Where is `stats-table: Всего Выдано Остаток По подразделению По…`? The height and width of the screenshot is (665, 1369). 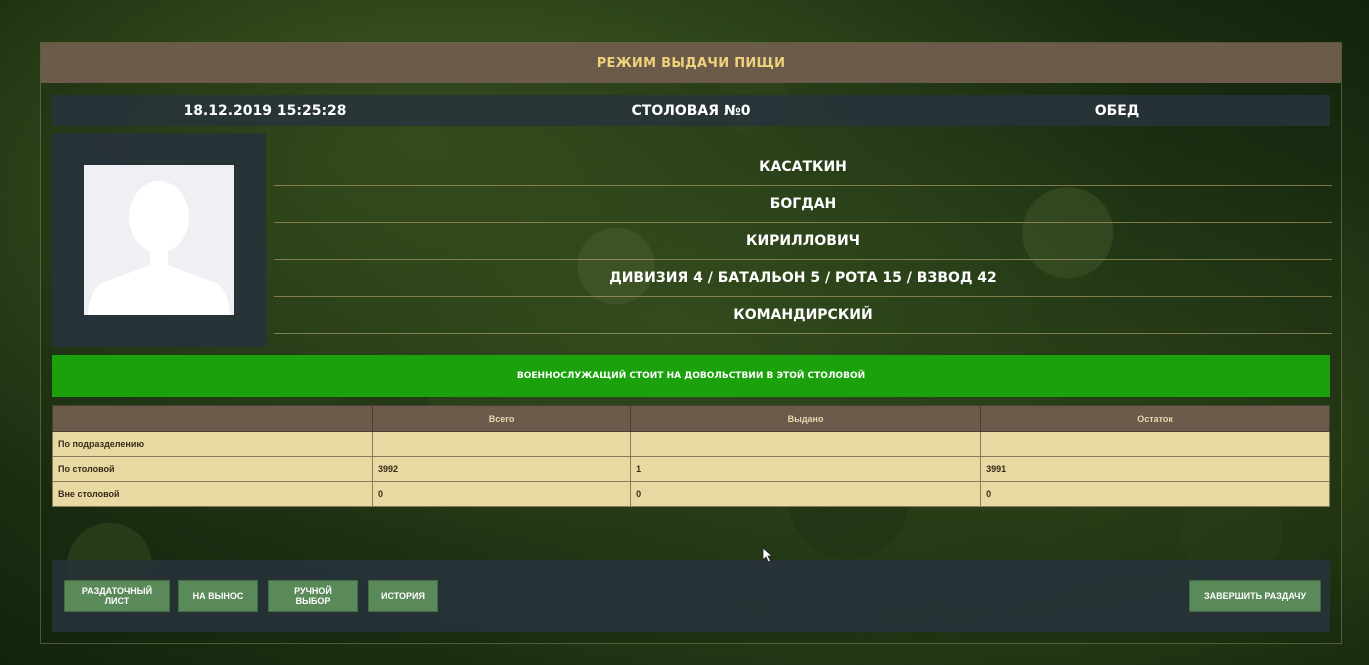 stats-table: Всего Выдано Остаток По подразделению По… is located at coordinates (691, 456).